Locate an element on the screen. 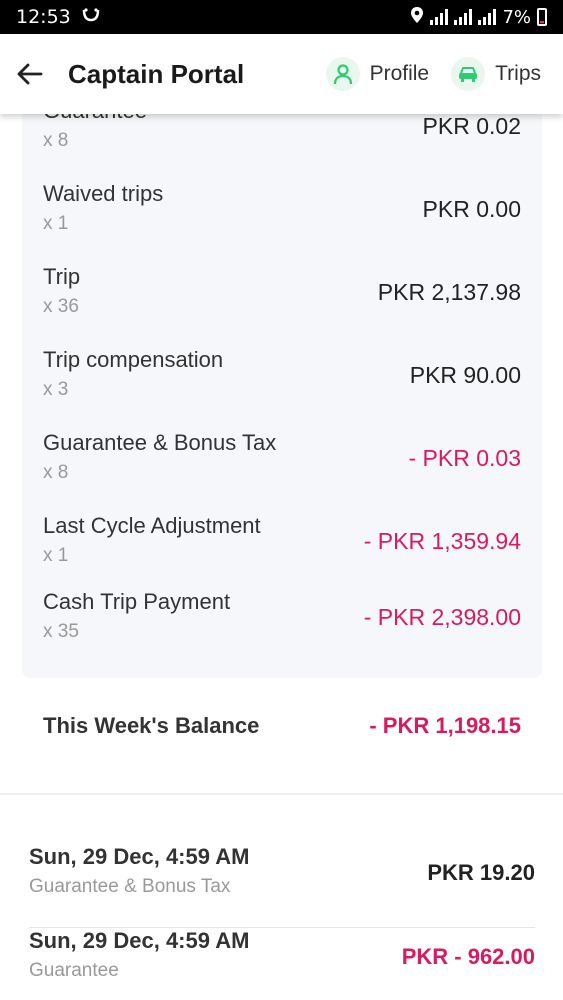 This screenshot has width=563, height=1000. breakdown-label: Trip compensation is located at coordinates (133, 359).